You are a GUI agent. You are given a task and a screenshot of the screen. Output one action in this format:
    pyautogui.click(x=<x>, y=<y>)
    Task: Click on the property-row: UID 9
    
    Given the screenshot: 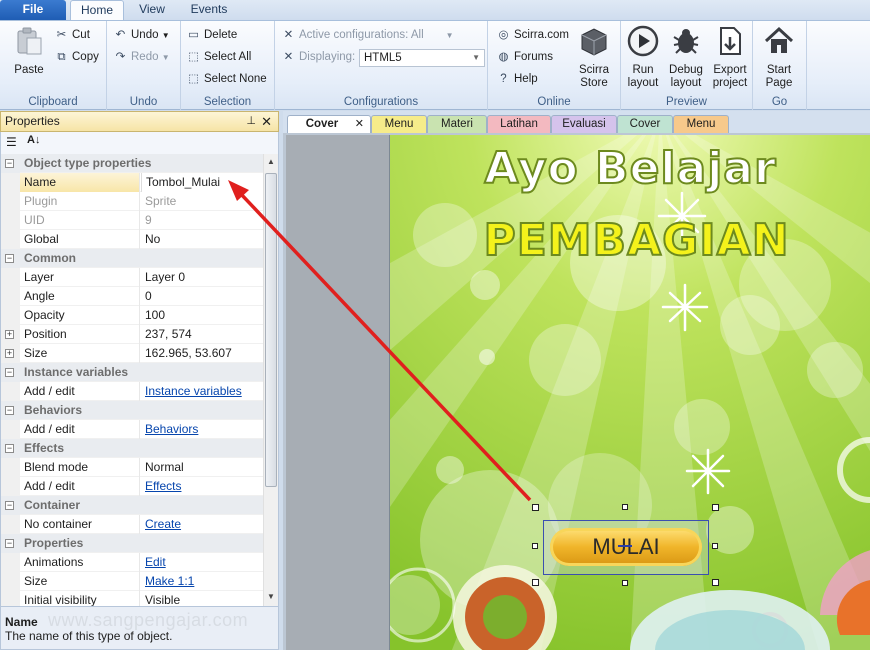 What is the action you would take?
    pyautogui.click(x=132, y=220)
    